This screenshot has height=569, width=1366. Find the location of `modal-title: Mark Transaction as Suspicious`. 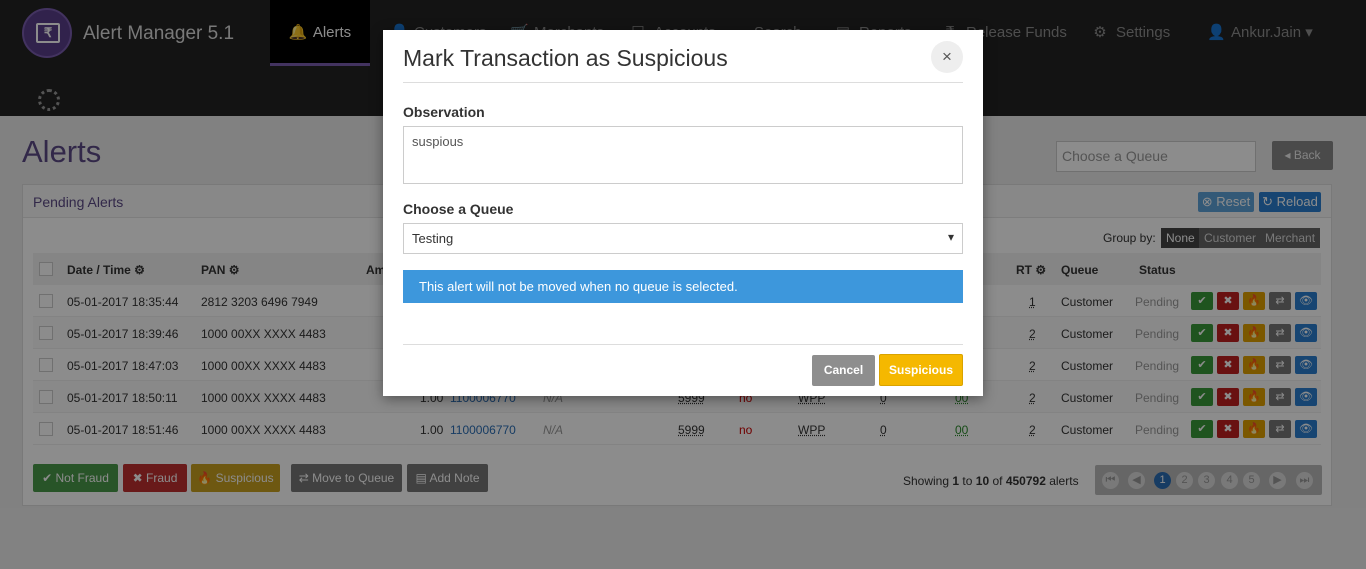

modal-title: Mark Transaction as Suspicious is located at coordinates (565, 58).